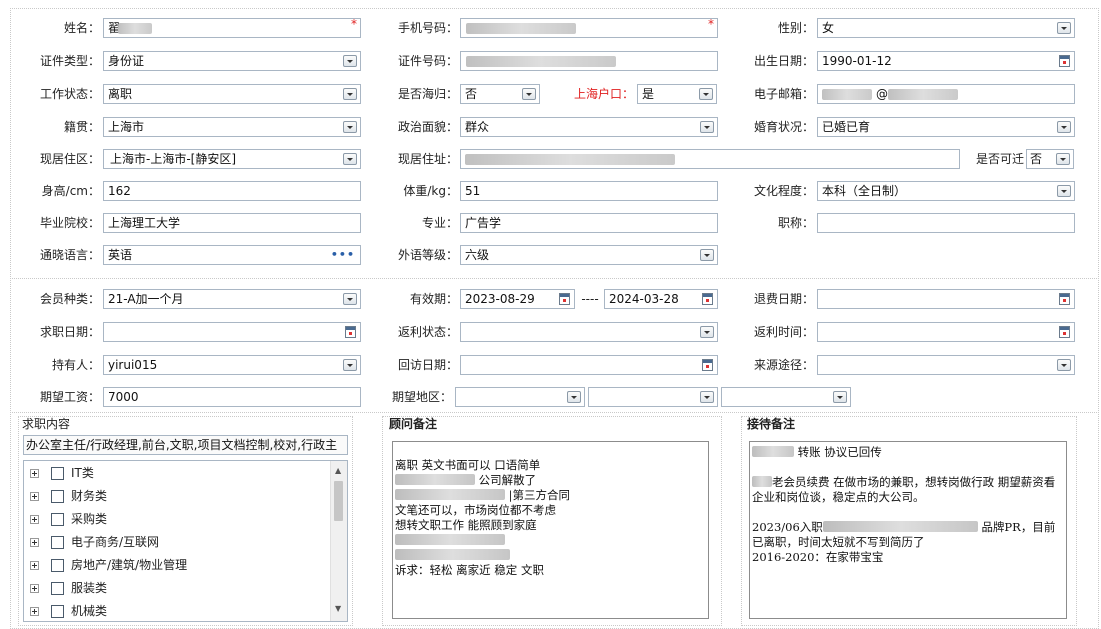  Describe the element at coordinates (710, 159) in the screenshot. I see `residence-address-field` at that location.